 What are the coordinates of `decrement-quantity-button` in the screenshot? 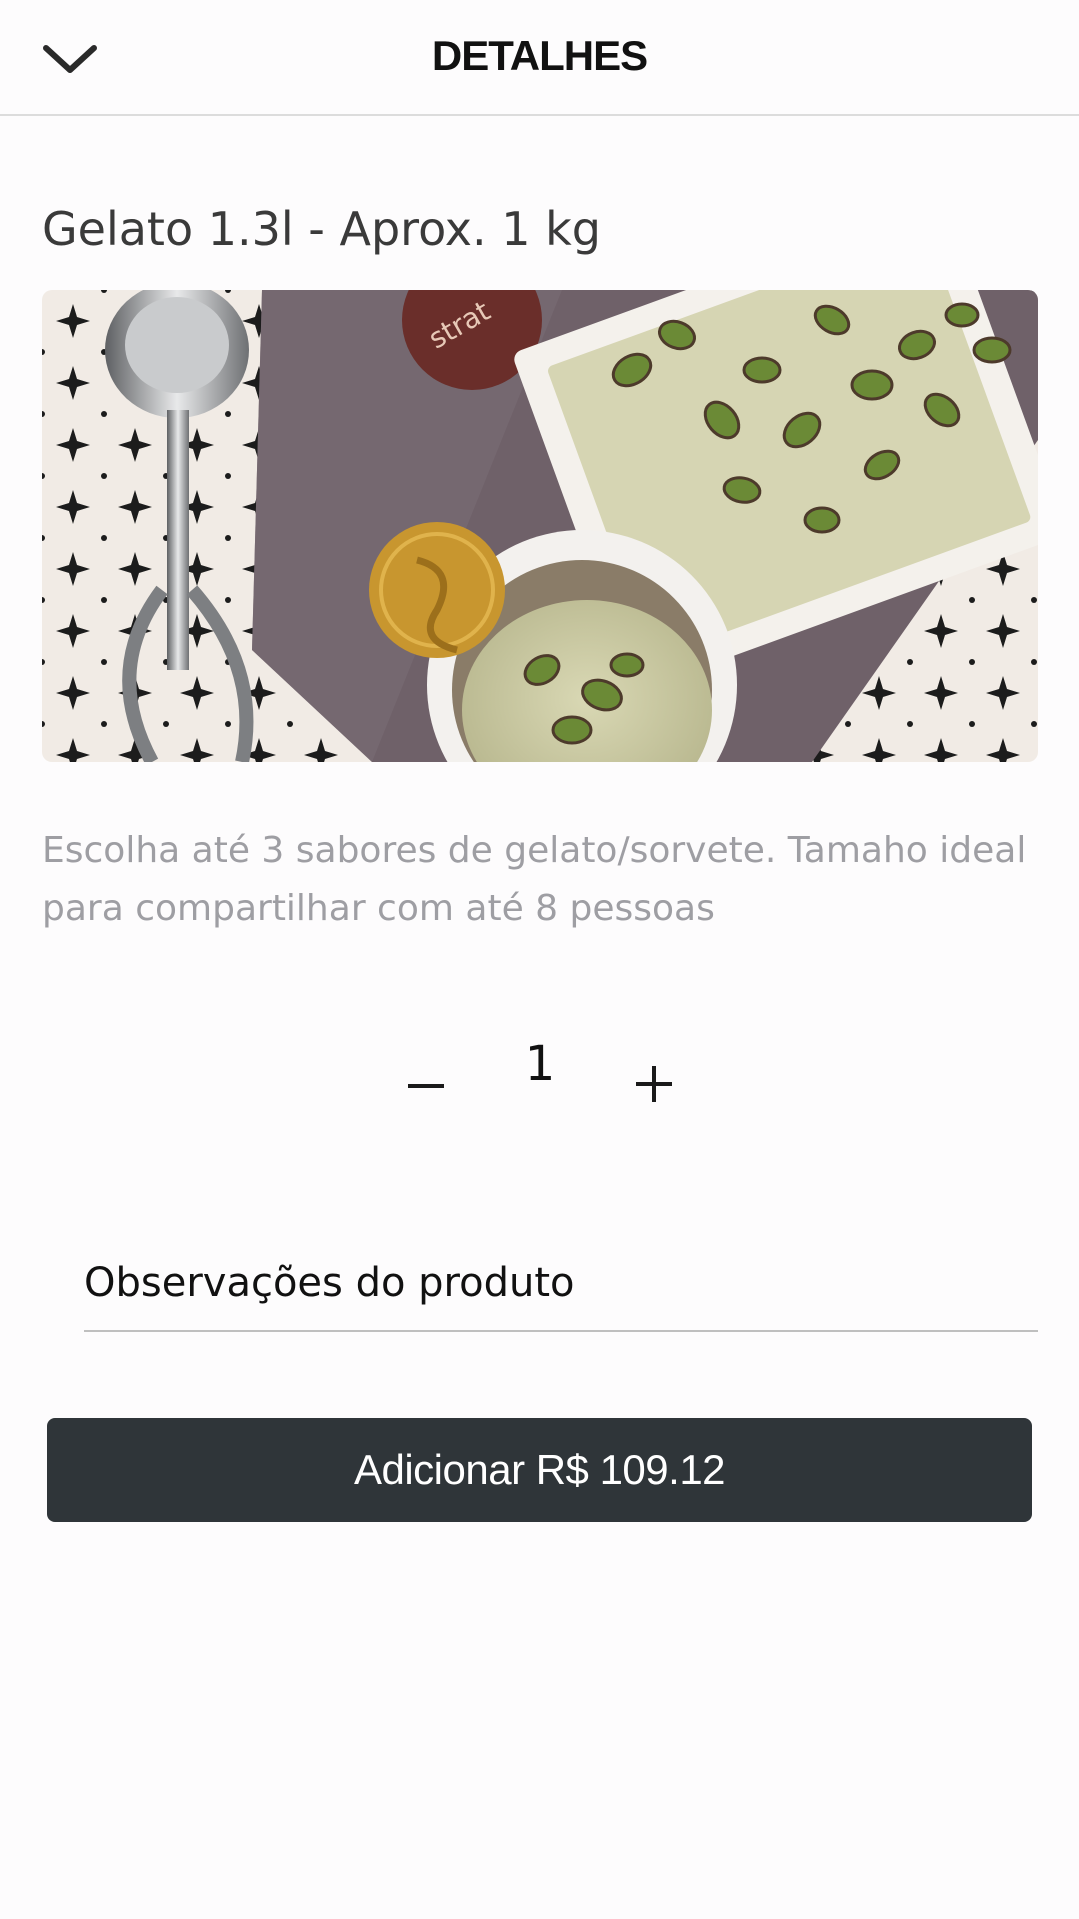 It's located at (426, 1080).